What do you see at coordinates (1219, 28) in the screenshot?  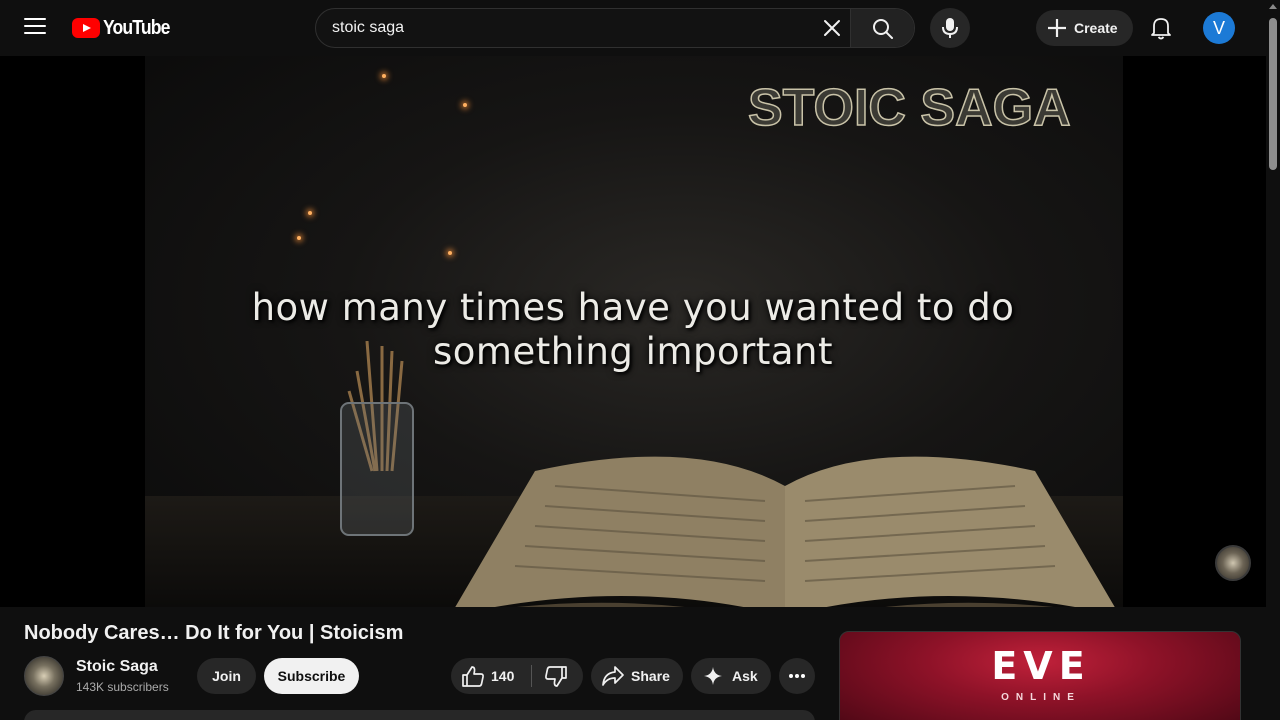 I see `account-avatar: V` at bounding box center [1219, 28].